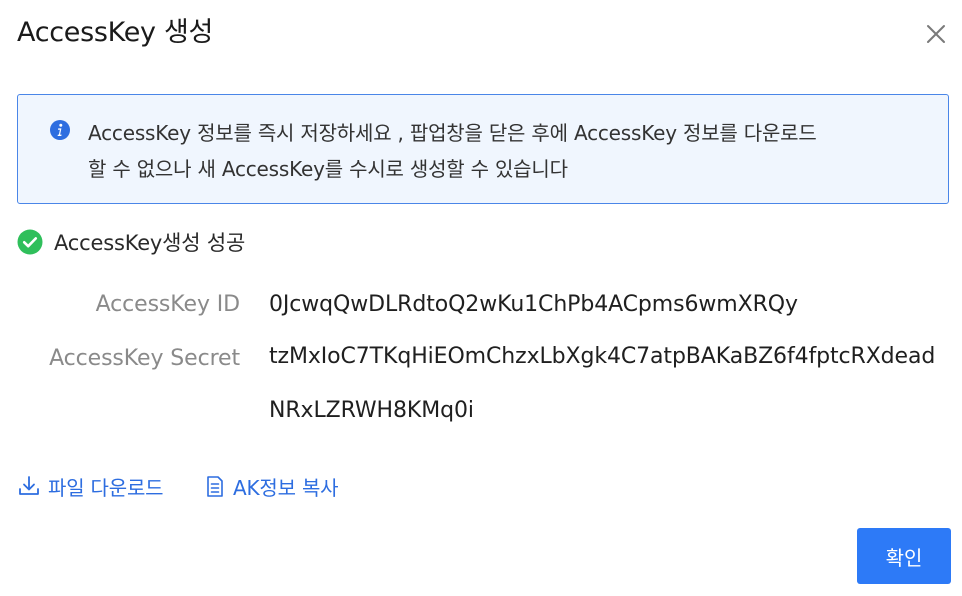 The height and width of the screenshot is (596, 962). What do you see at coordinates (29, 485) in the screenshot?
I see `download-icon` at bounding box center [29, 485].